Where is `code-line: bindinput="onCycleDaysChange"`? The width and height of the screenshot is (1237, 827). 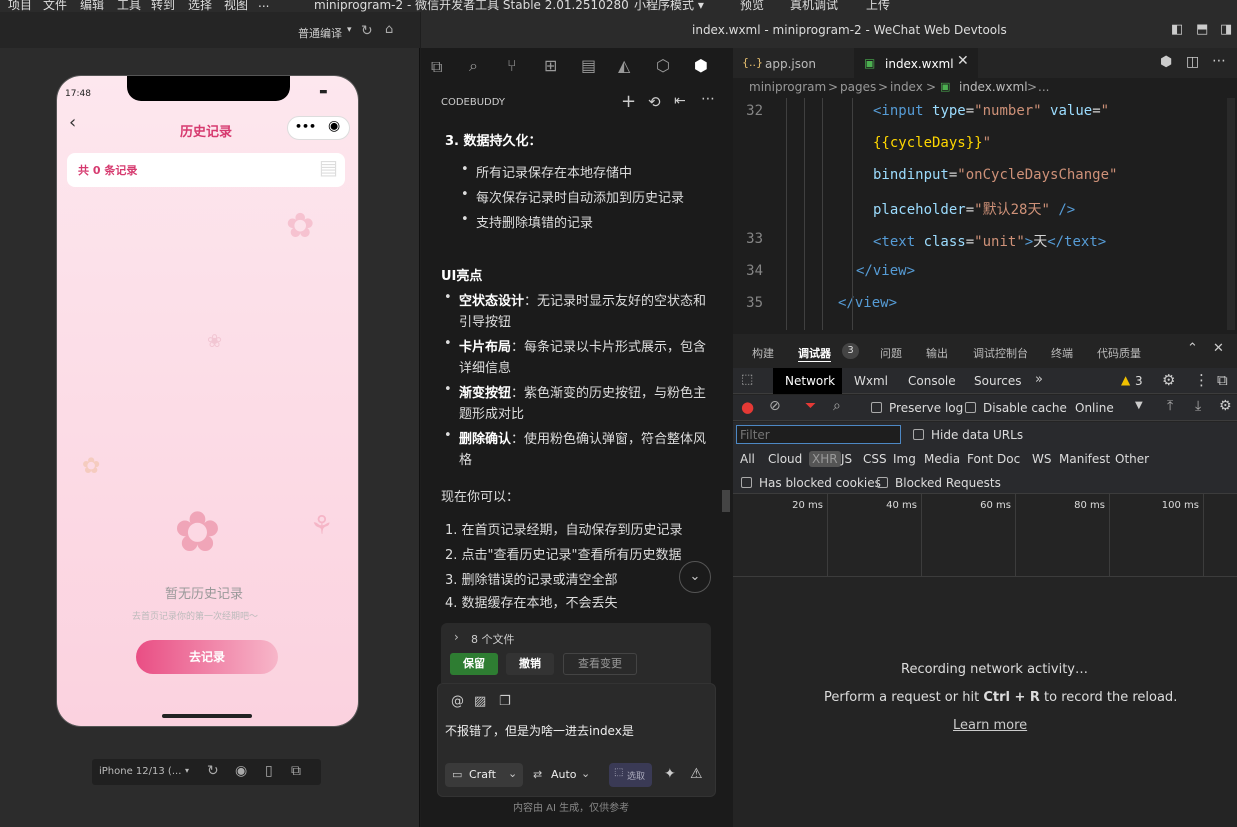 code-line: bindinput="onCycleDaysChange" is located at coordinates (995, 175).